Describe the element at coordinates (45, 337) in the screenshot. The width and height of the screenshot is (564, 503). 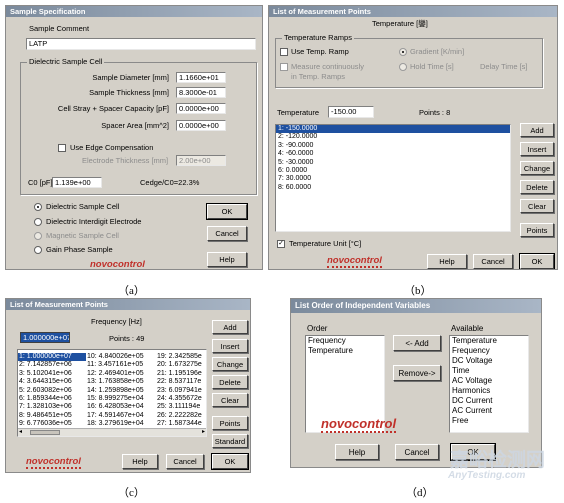
I see `frequency-input: 1.000000e+07` at that location.